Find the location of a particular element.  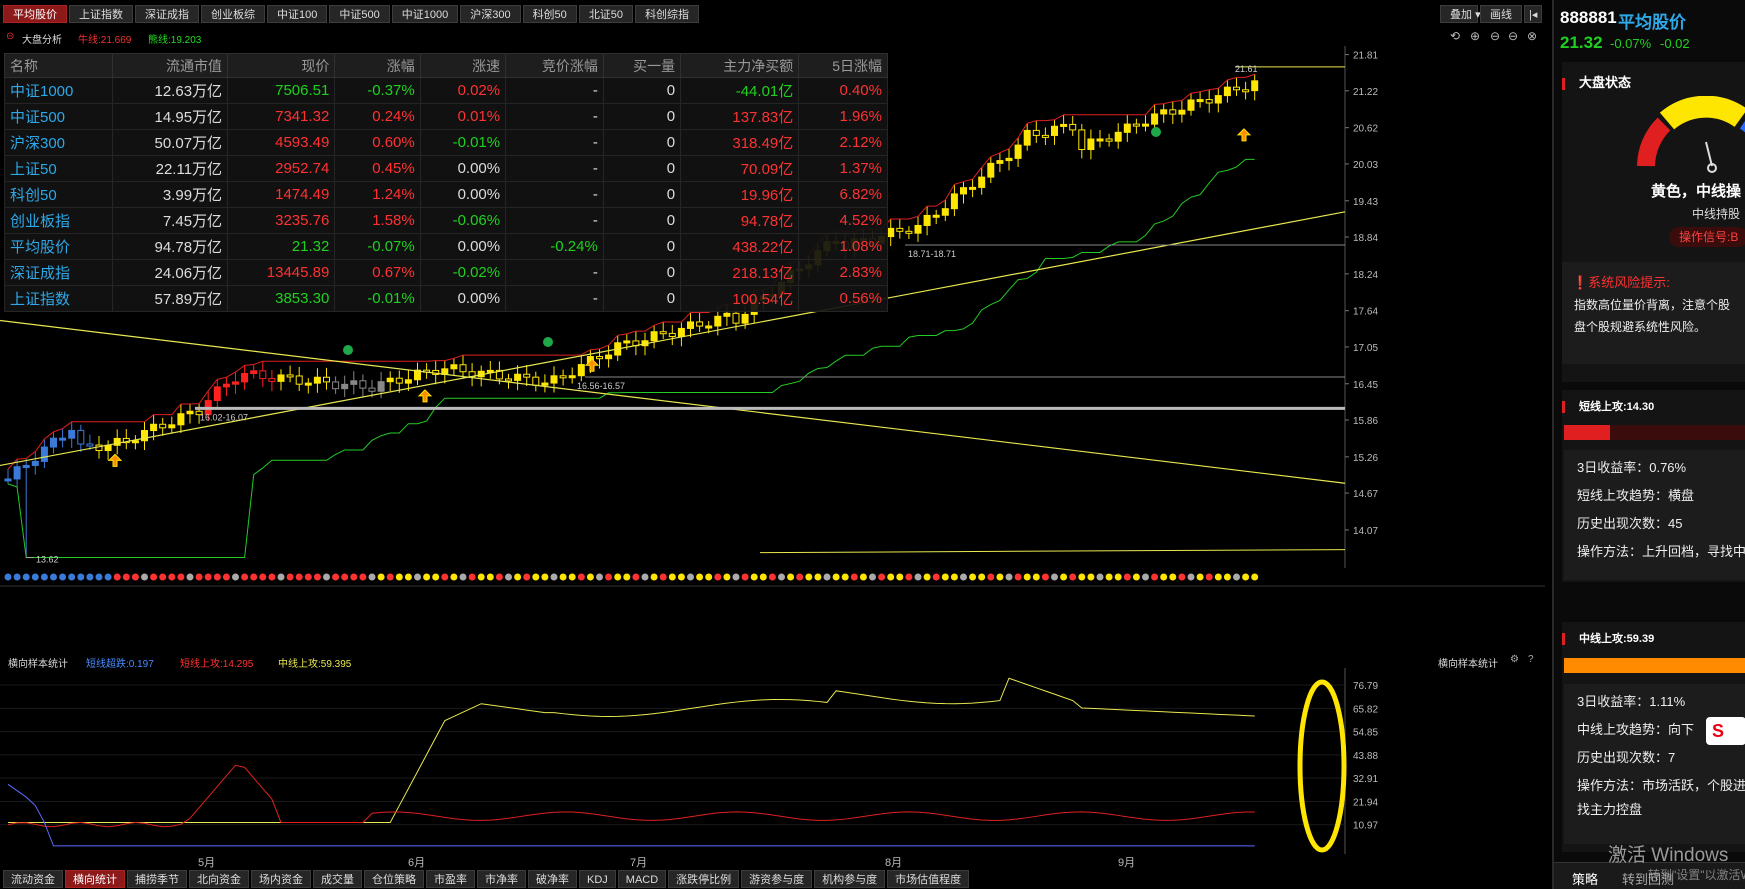

column-header: 名称 is located at coordinates (58, 65).